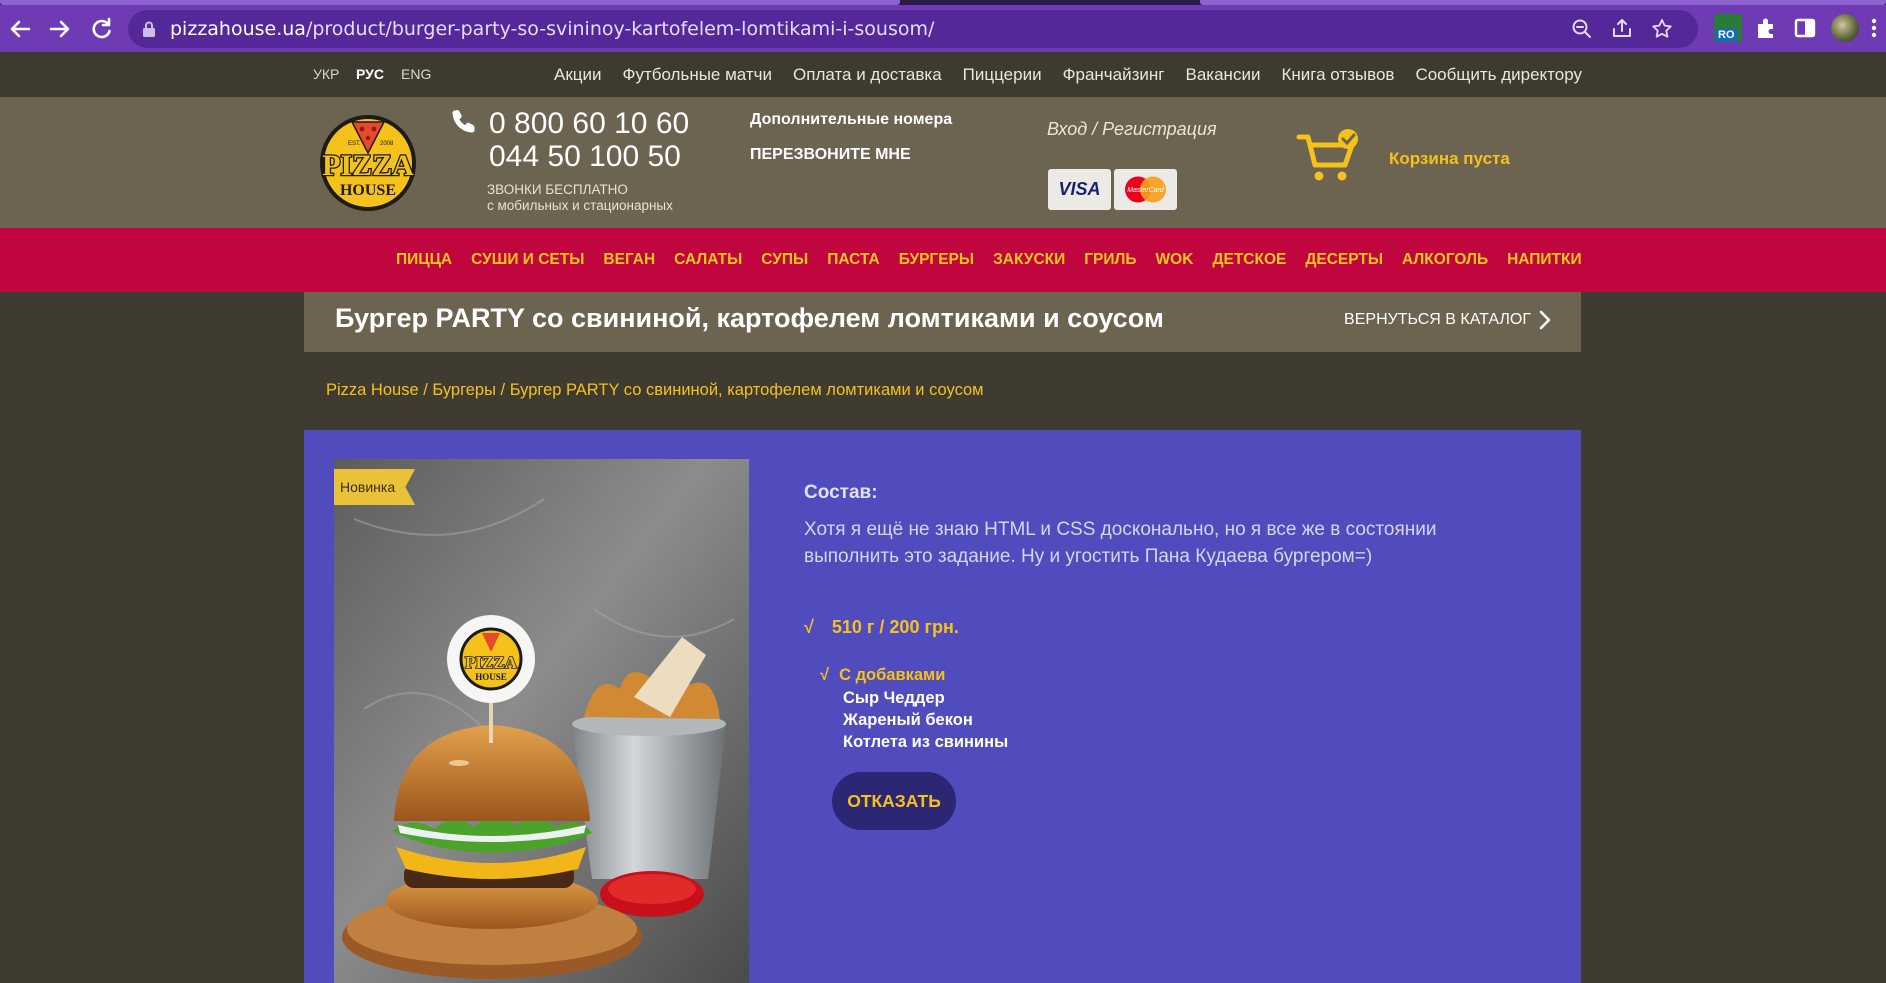 This screenshot has width=1886, height=983. What do you see at coordinates (527, 260) in the screenshot?
I see `category-sushi-sets: СУШИ И СЕТЫ` at bounding box center [527, 260].